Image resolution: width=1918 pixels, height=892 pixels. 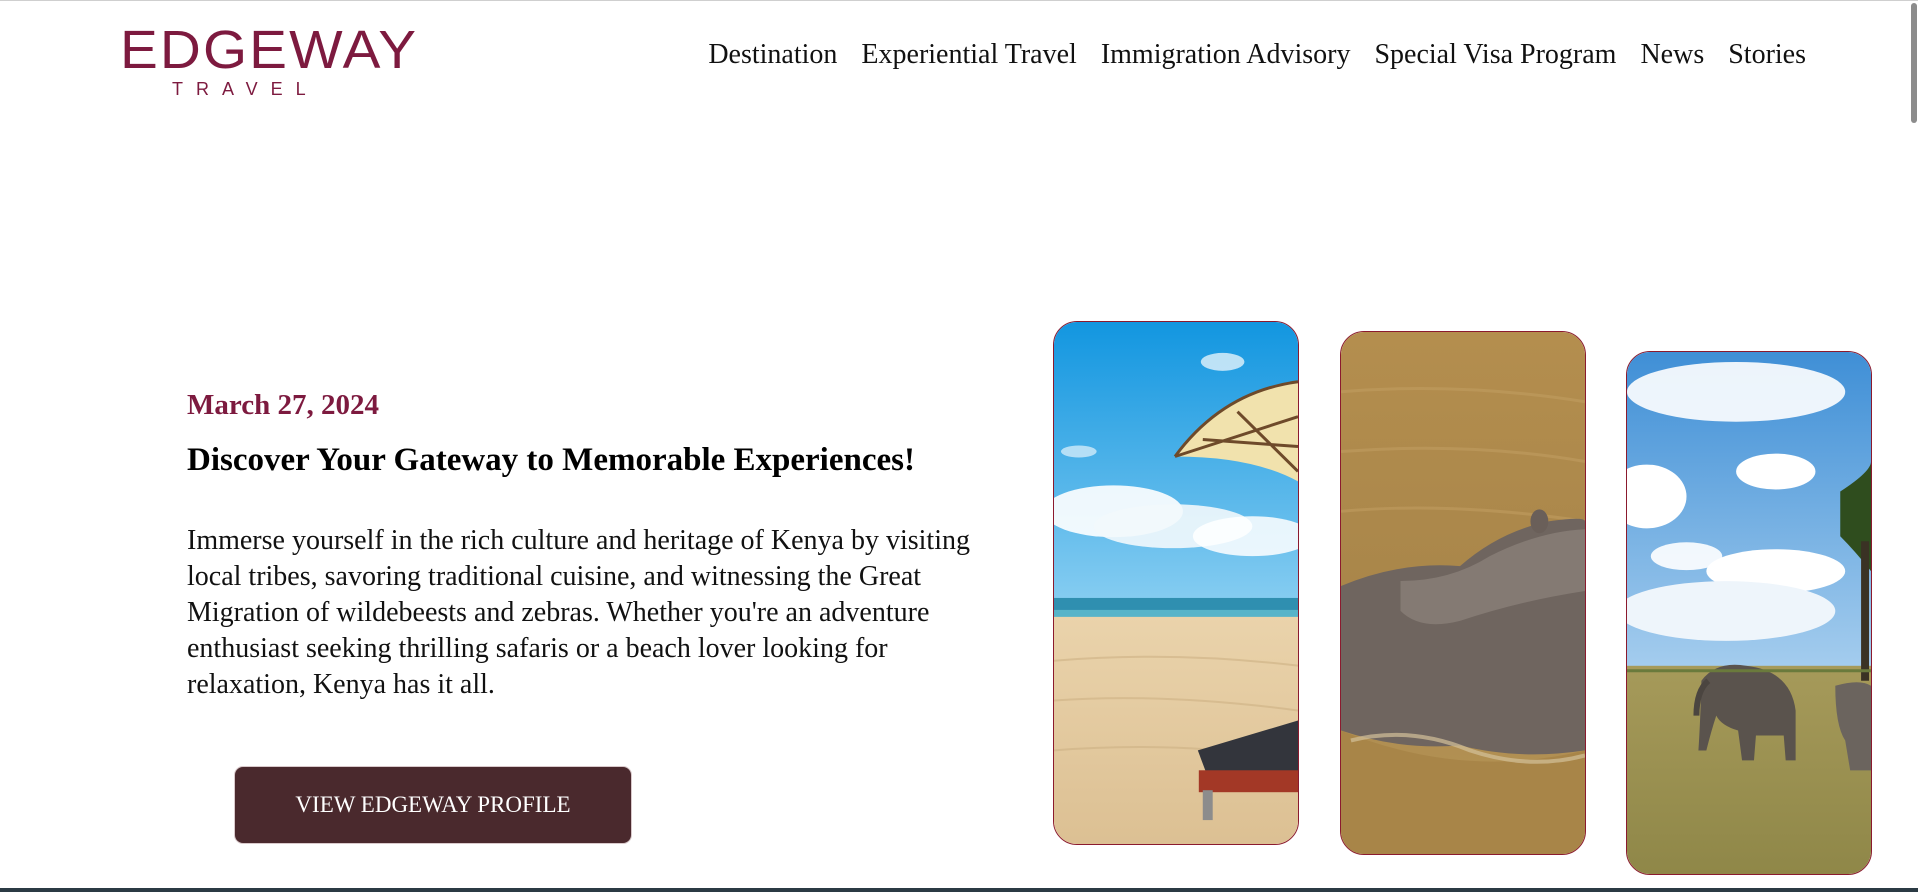 What do you see at coordinates (269, 50) in the screenshot?
I see `brand-logo-wordmark: EDGEWAY` at bounding box center [269, 50].